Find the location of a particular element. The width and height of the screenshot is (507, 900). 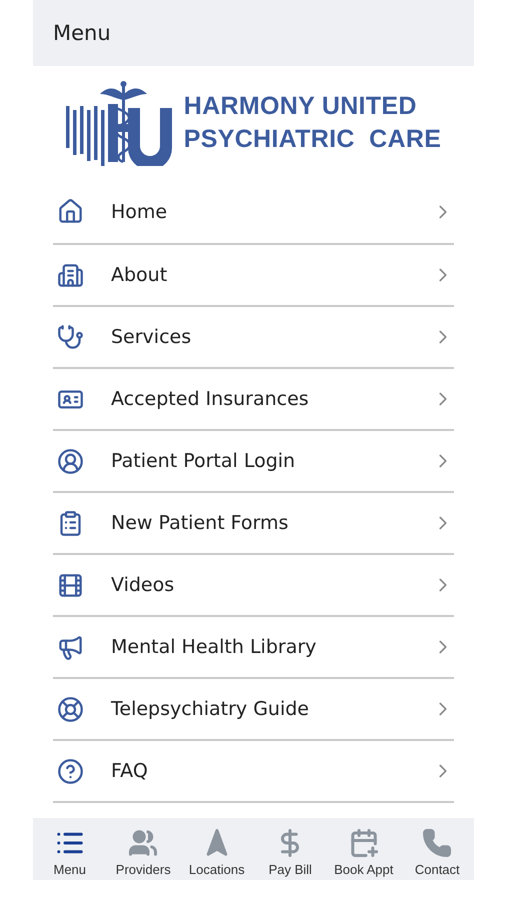

tab-label: Menu is located at coordinates (69, 869).